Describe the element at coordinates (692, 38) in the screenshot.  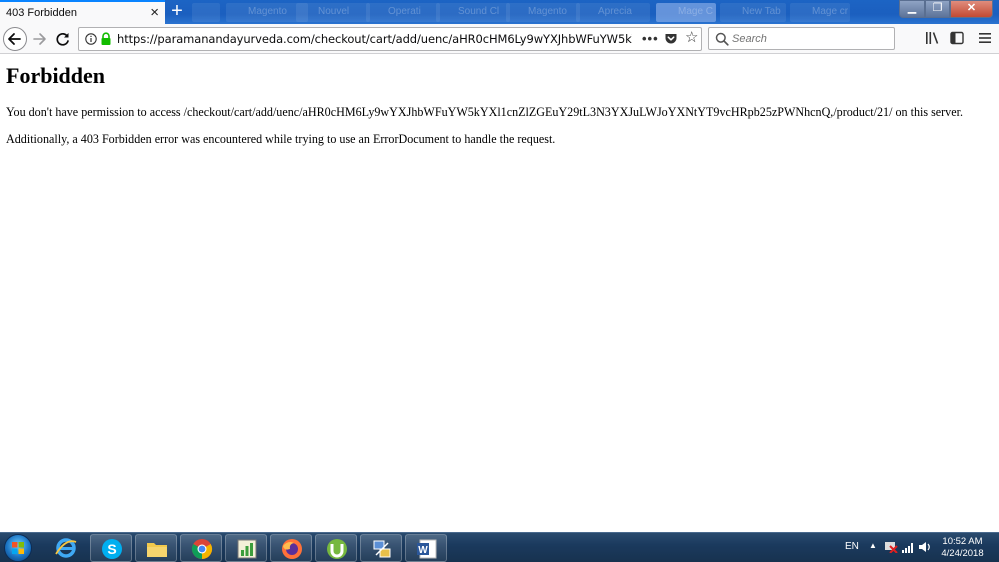
I see `bookmark-star-icon: ☆` at that location.